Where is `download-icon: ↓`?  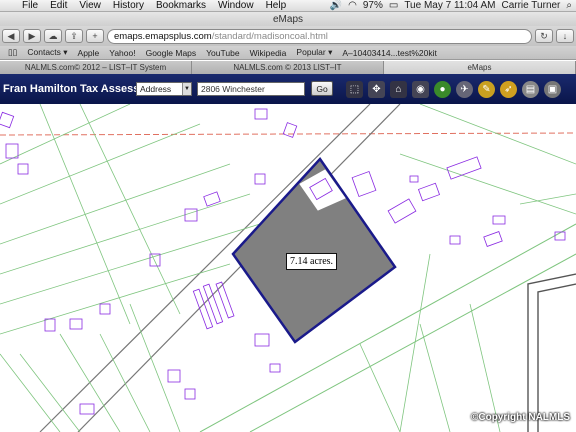
download-icon: ↓ is located at coordinates (565, 36).